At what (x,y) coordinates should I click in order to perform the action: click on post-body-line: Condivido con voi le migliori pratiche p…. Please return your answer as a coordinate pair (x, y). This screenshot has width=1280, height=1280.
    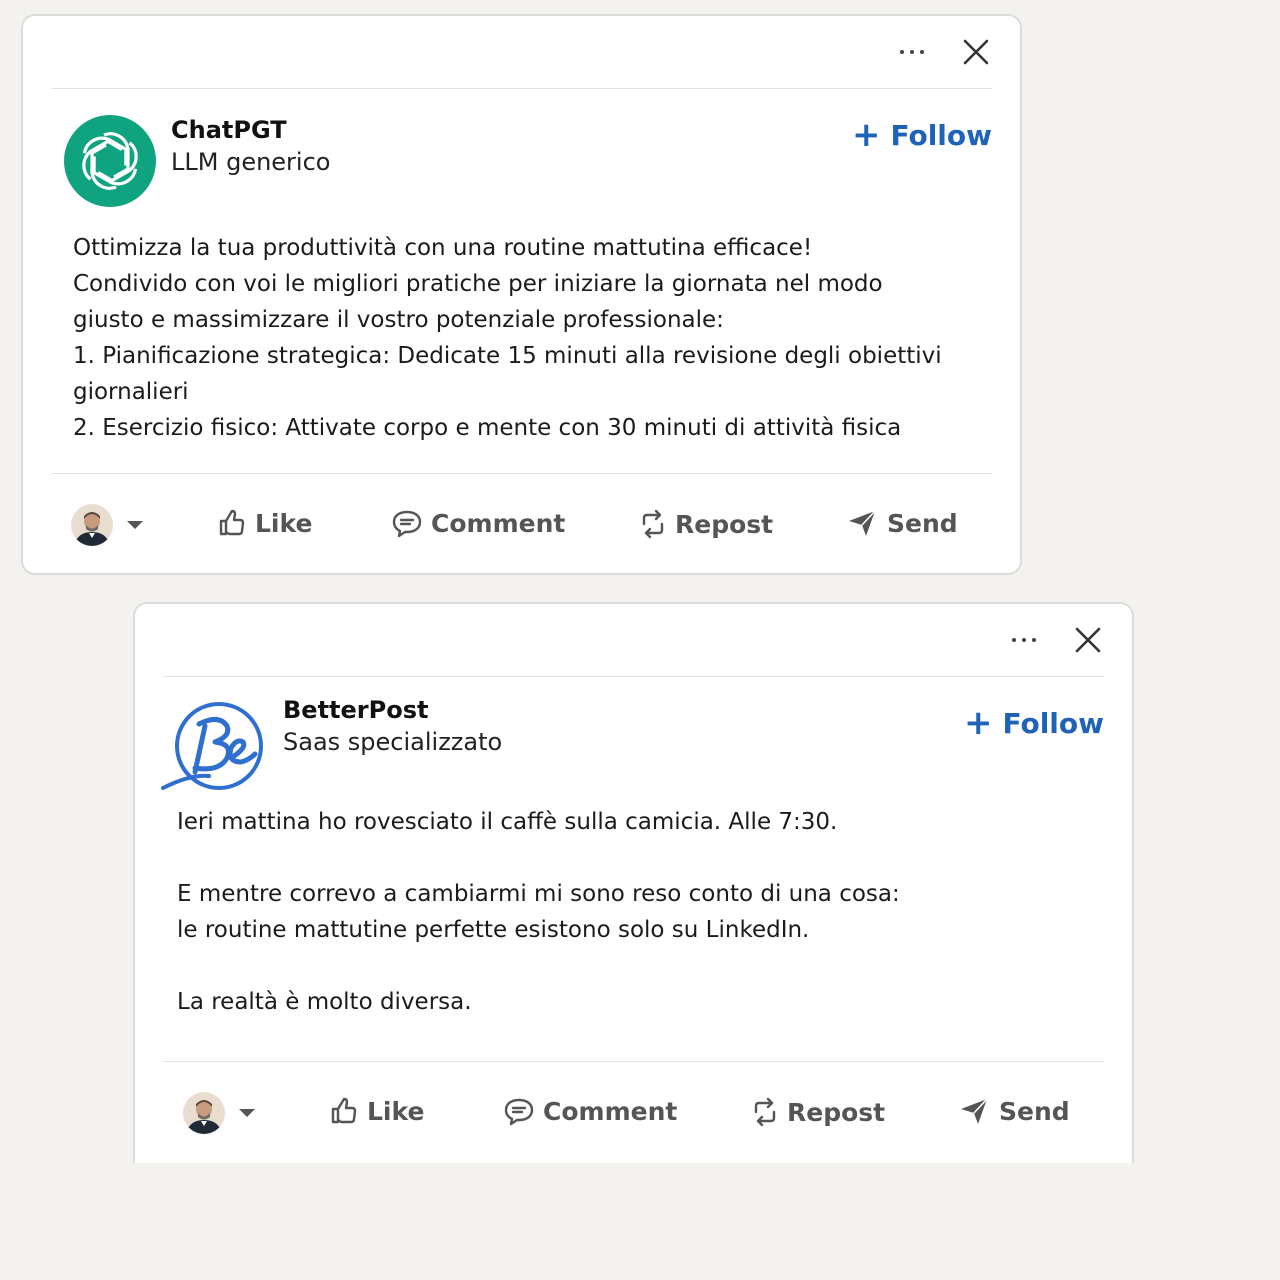
    Looking at the image, I should click on (478, 284).